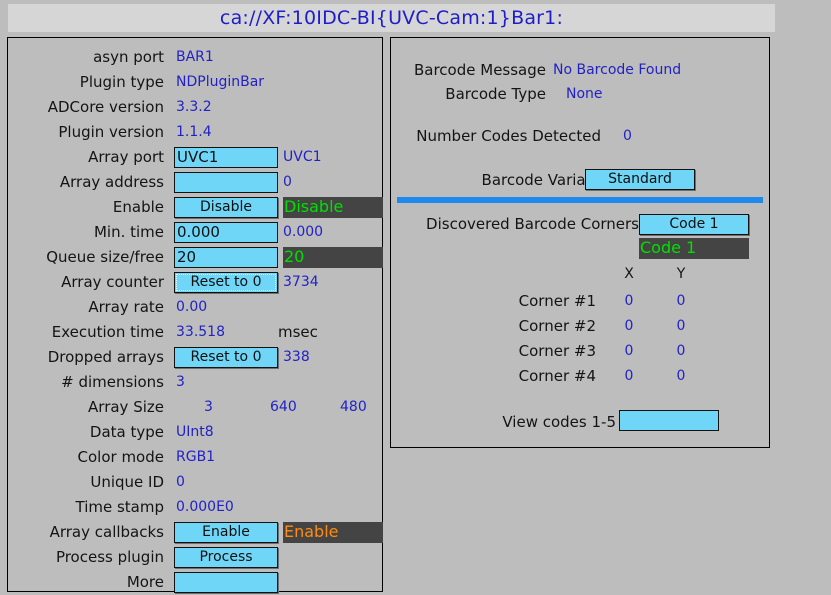 This screenshot has width=831, height=595. I want to click on barcode-type-value: None, so click(584, 94).